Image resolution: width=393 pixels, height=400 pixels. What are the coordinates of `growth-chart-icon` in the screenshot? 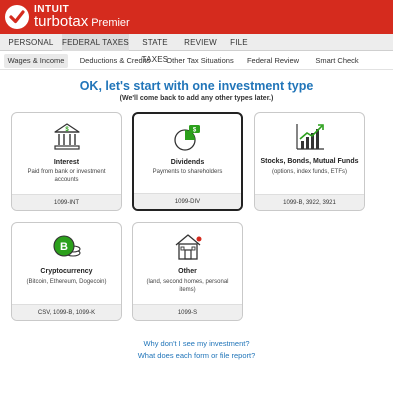 It's located at (309, 137).